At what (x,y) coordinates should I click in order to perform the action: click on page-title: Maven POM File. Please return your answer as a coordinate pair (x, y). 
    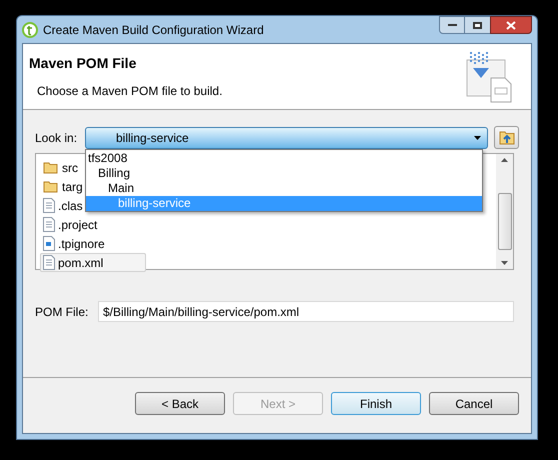
    Looking at the image, I should click on (83, 63).